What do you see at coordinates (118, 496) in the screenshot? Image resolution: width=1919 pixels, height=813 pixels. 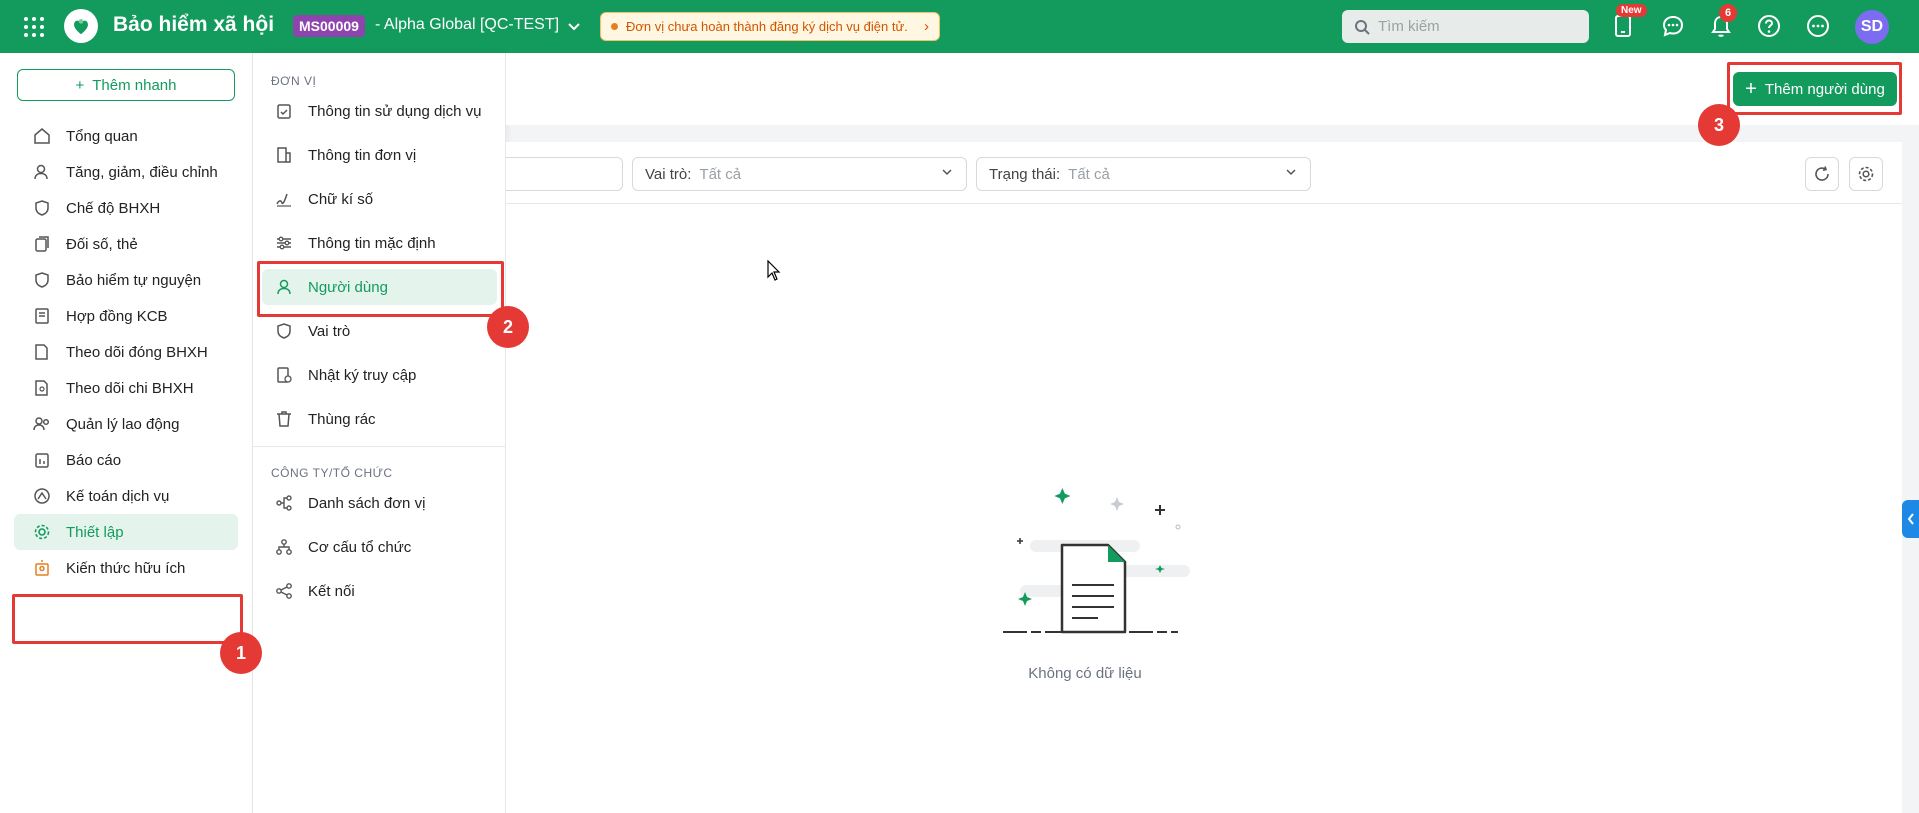 I see `sidebar-item-label: Kế toán dịch vụ` at bounding box center [118, 496].